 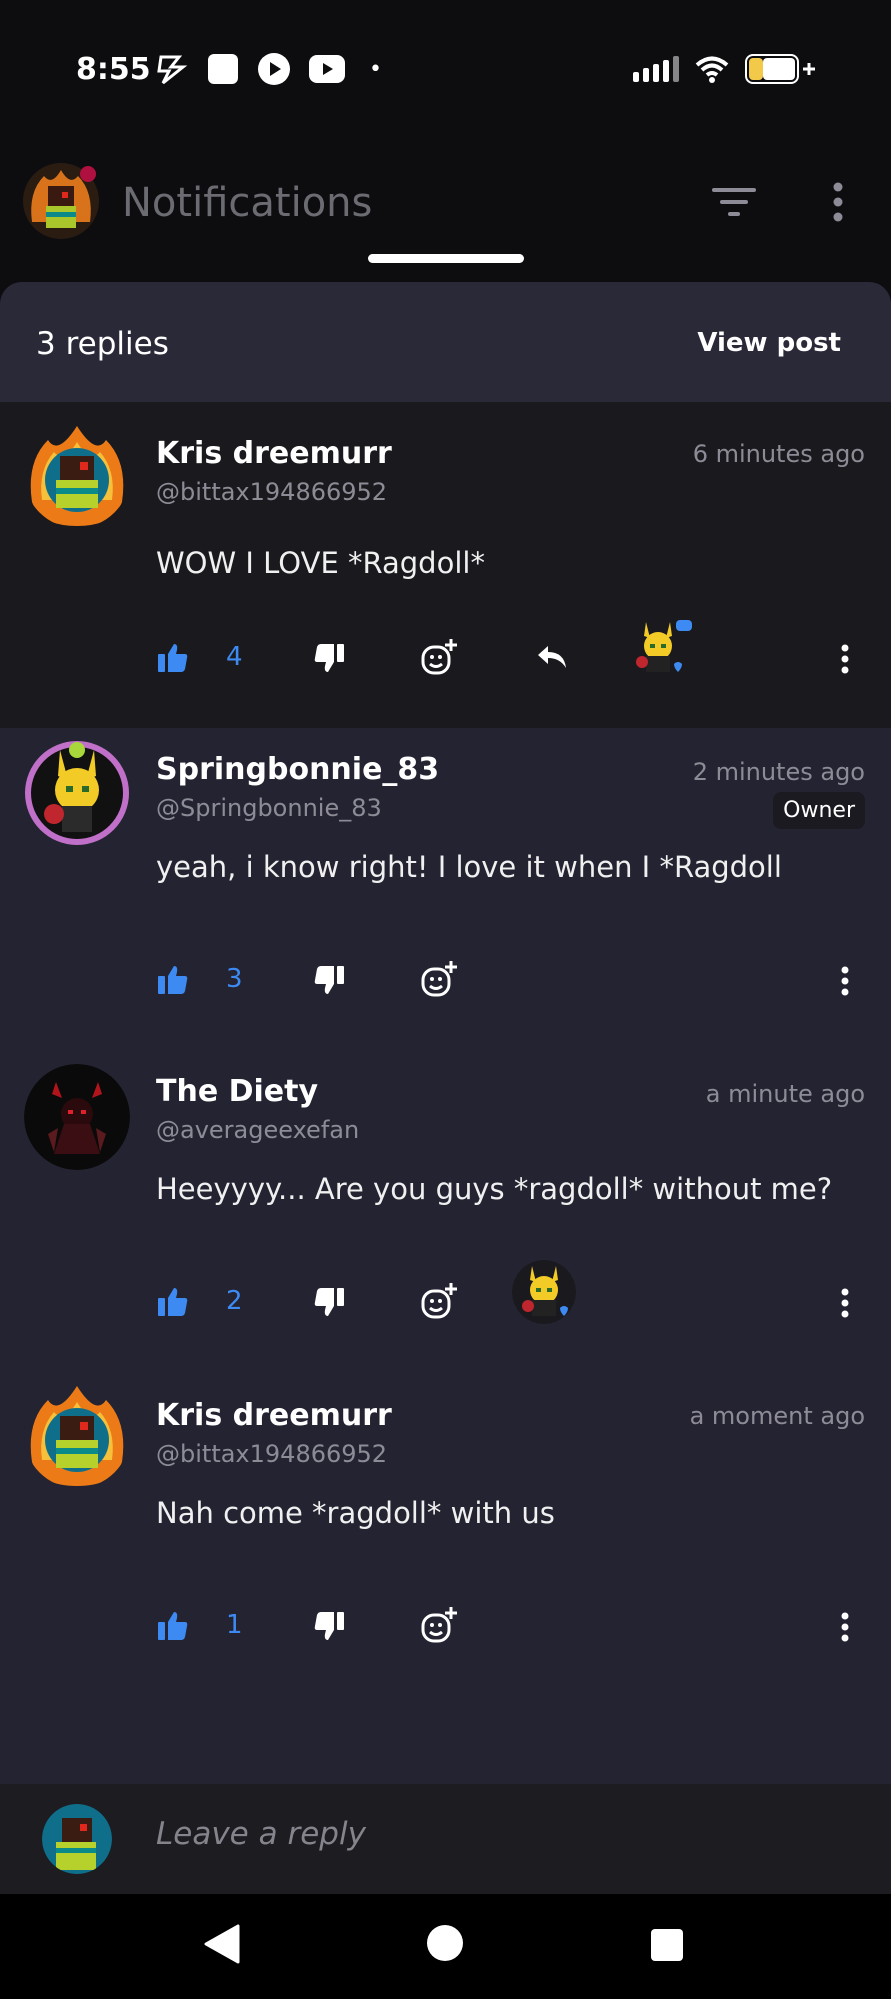 I want to click on creator-reaction-avatar, so click(x=544, y=1292).